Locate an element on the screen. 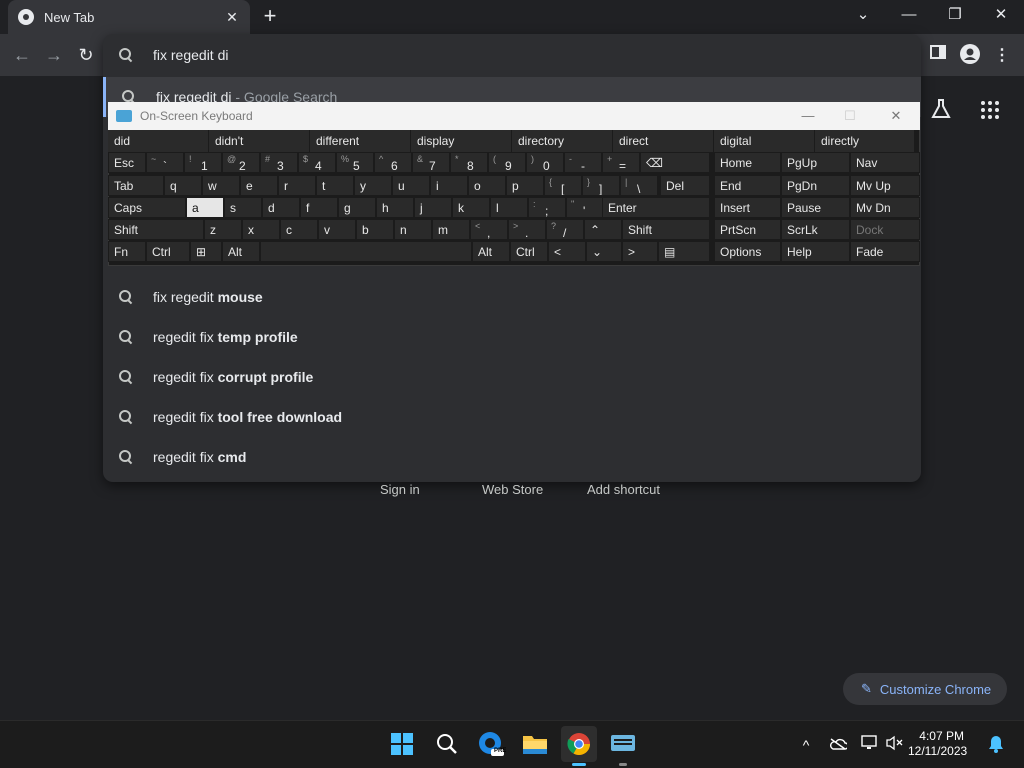 This screenshot has height=768, width=1024. key-bracket-1: }] is located at coordinates (601, 185).